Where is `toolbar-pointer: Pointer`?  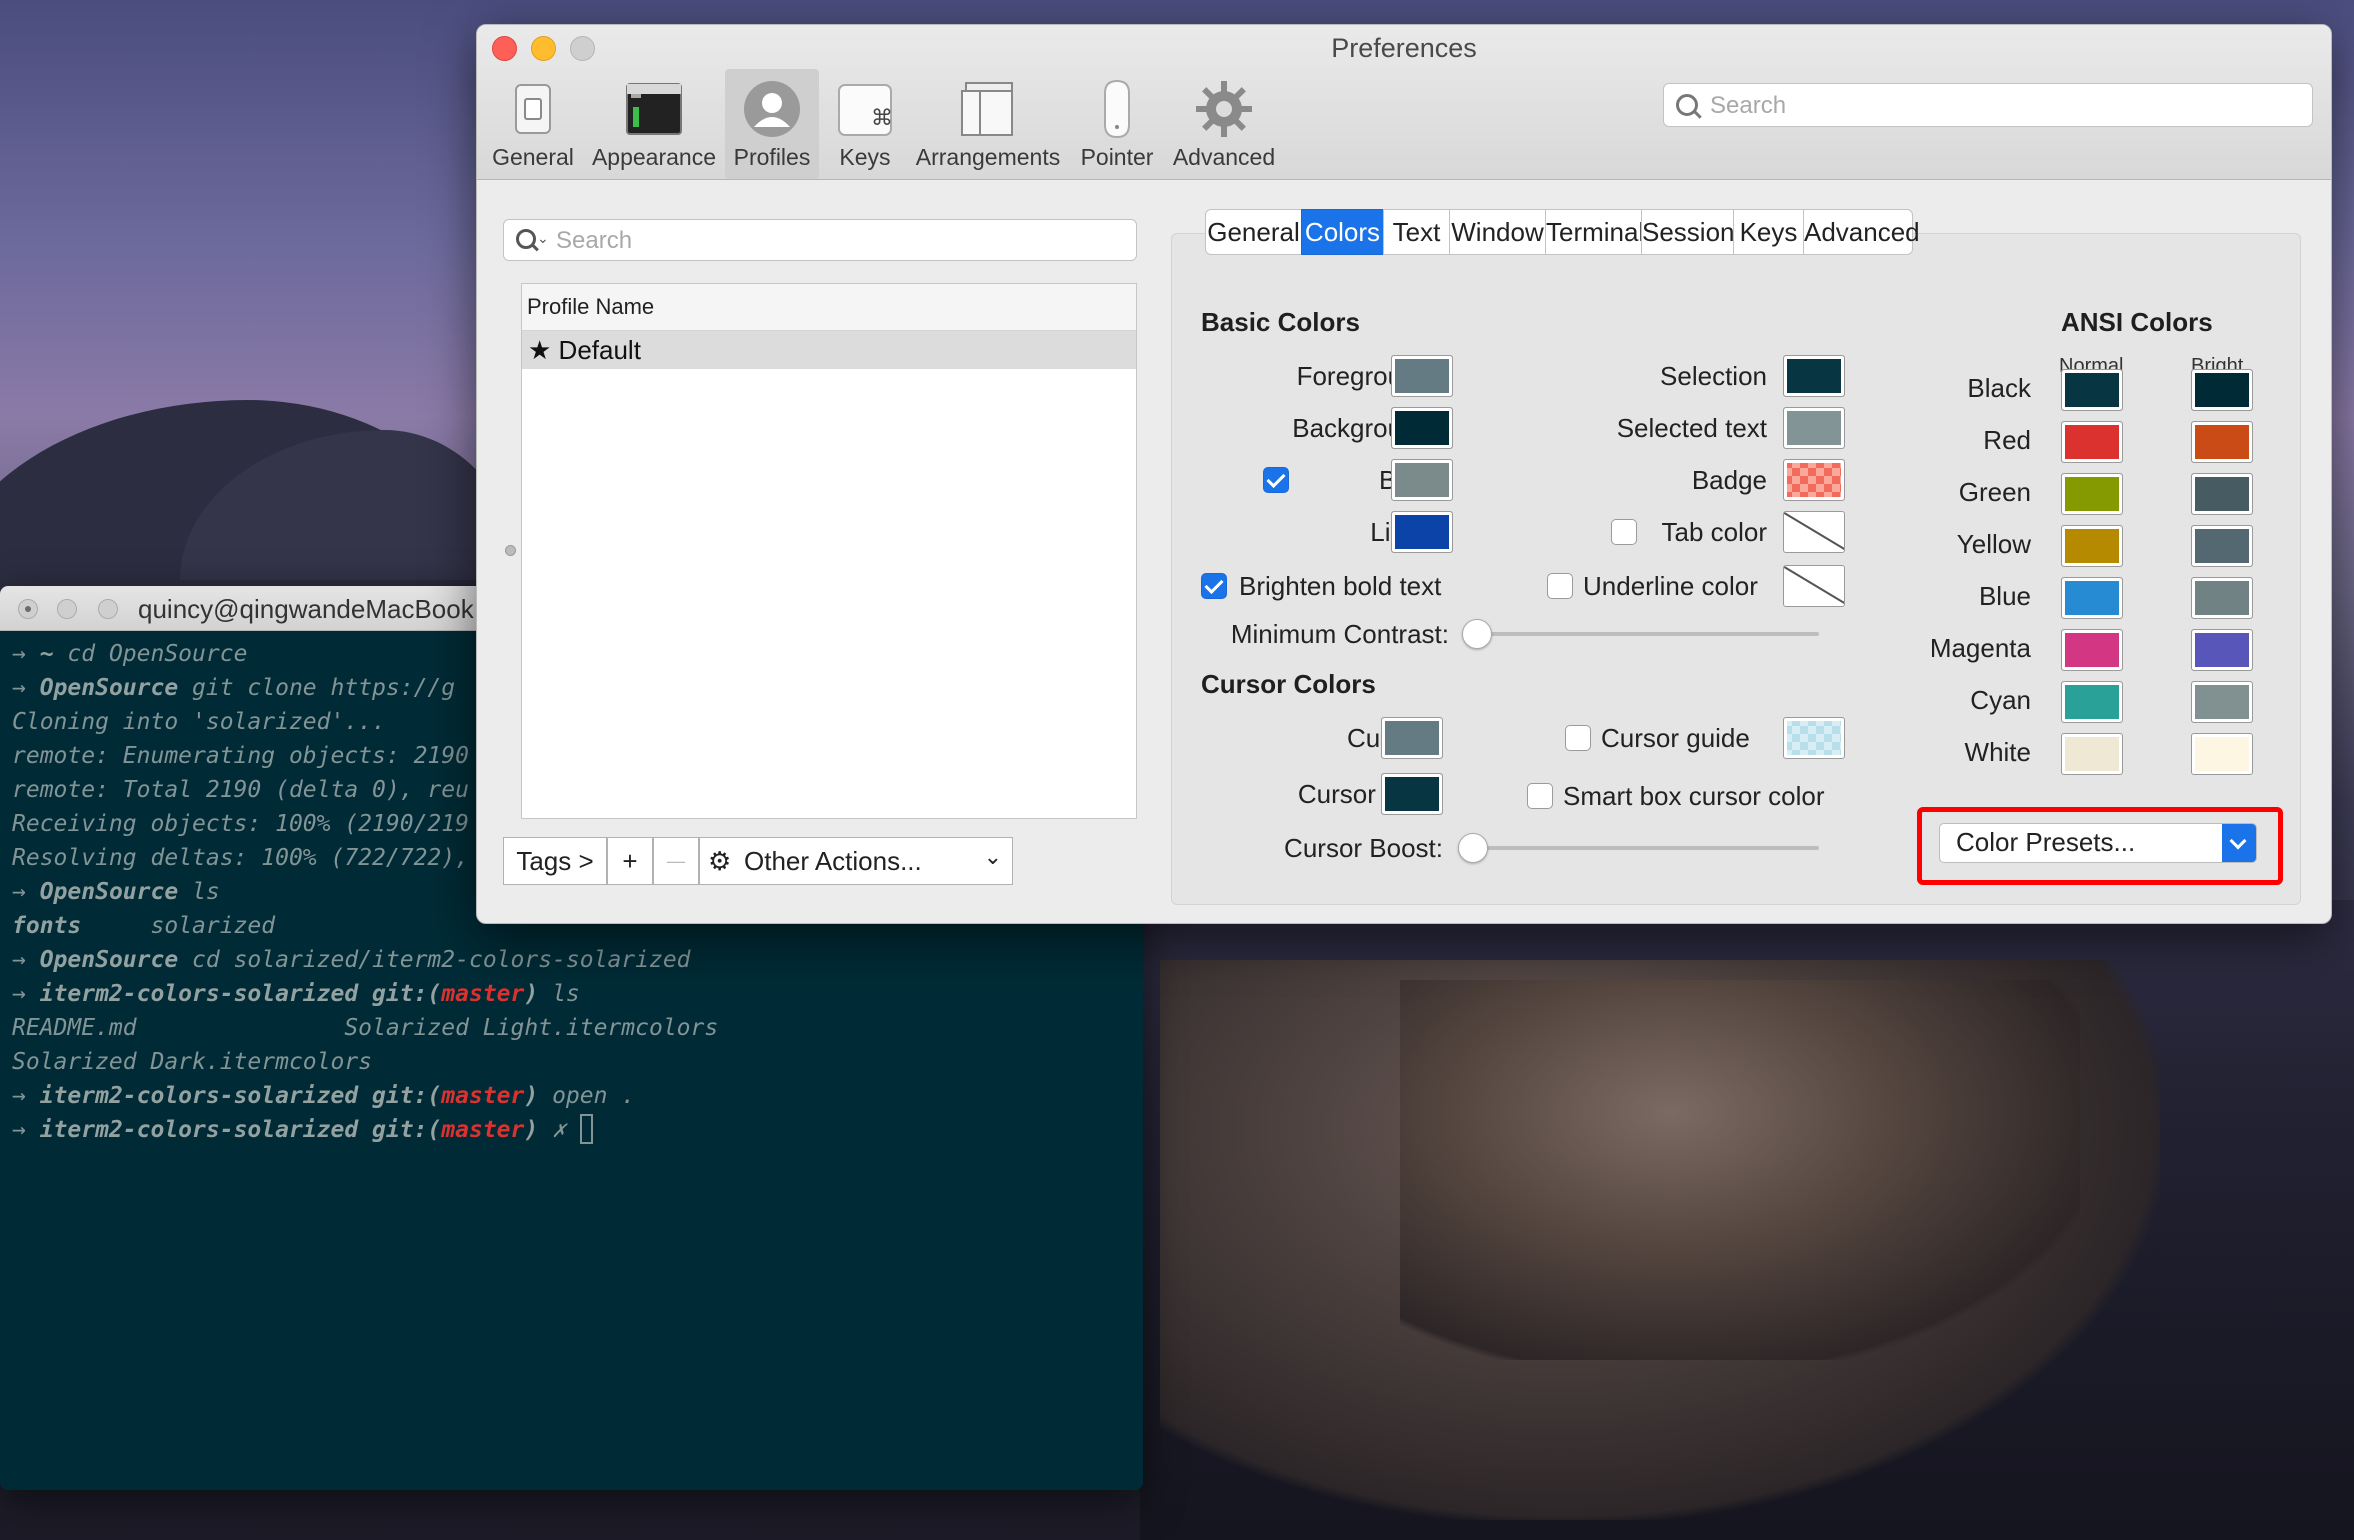
toolbar-pointer: Pointer is located at coordinates (1117, 124).